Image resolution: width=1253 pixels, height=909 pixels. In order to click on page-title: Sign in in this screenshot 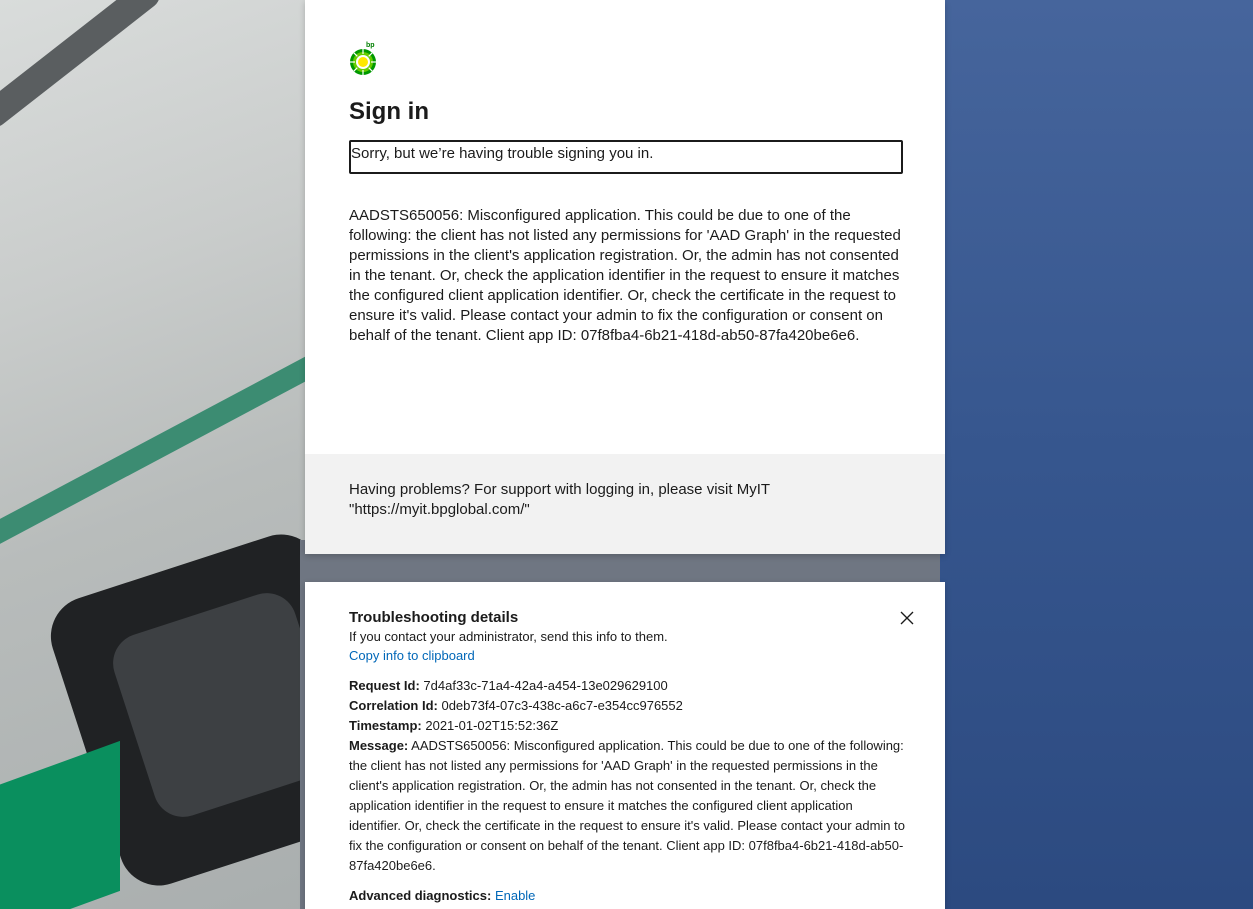, I will do `click(389, 111)`.